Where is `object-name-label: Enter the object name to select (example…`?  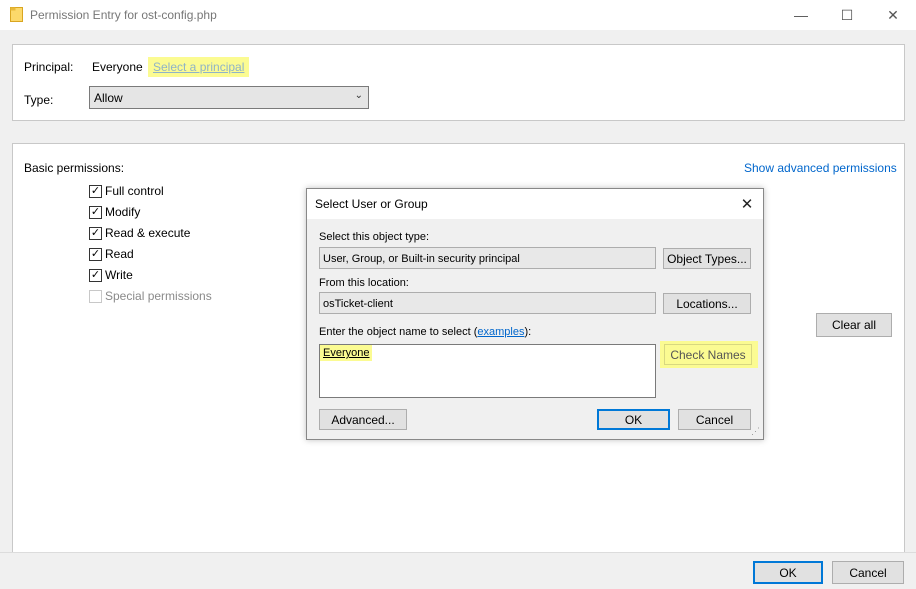 object-name-label: Enter the object name to select (example… is located at coordinates (425, 332).